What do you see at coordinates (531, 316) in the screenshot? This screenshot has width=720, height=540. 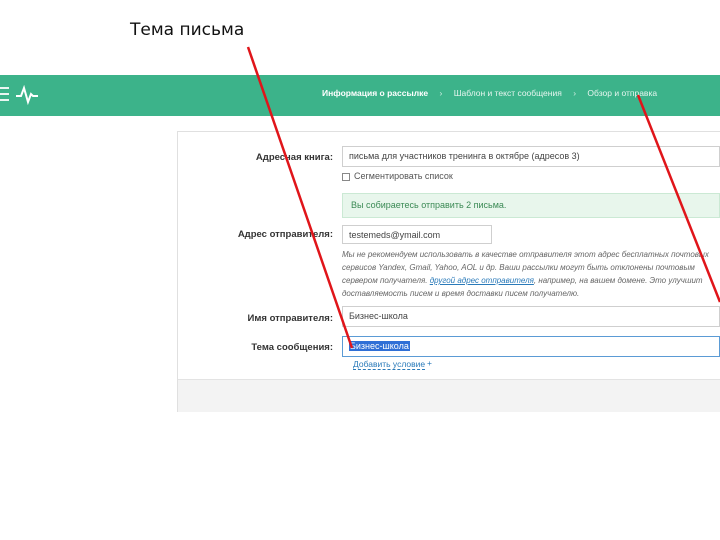 I see `sender-name-input: Бизнес-школа` at bounding box center [531, 316].